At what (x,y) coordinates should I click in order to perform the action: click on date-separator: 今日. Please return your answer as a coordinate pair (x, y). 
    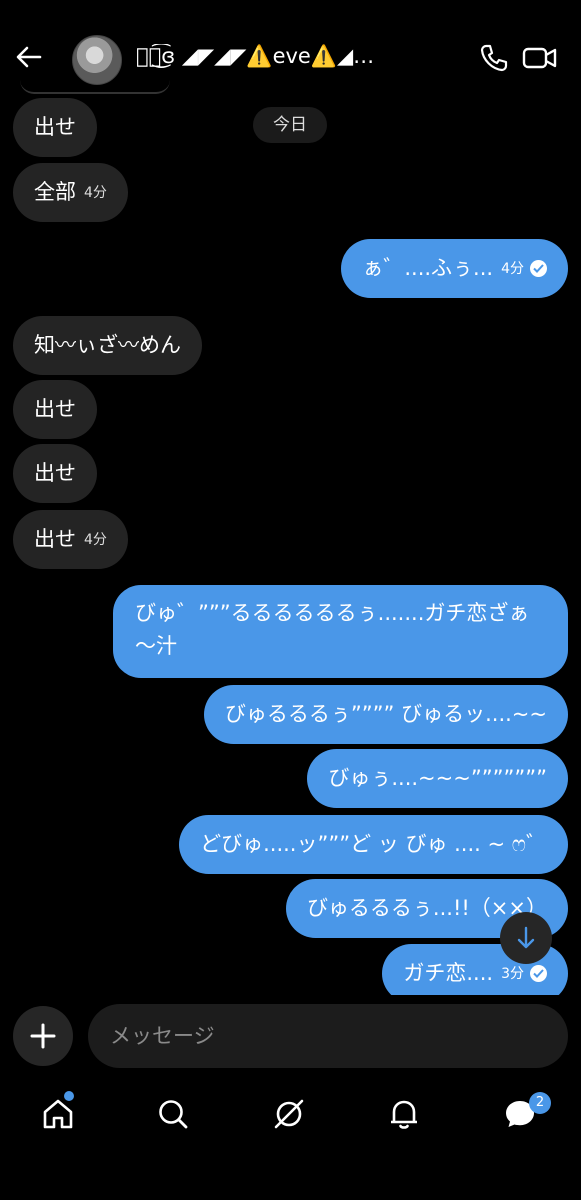
    Looking at the image, I should click on (290, 125).